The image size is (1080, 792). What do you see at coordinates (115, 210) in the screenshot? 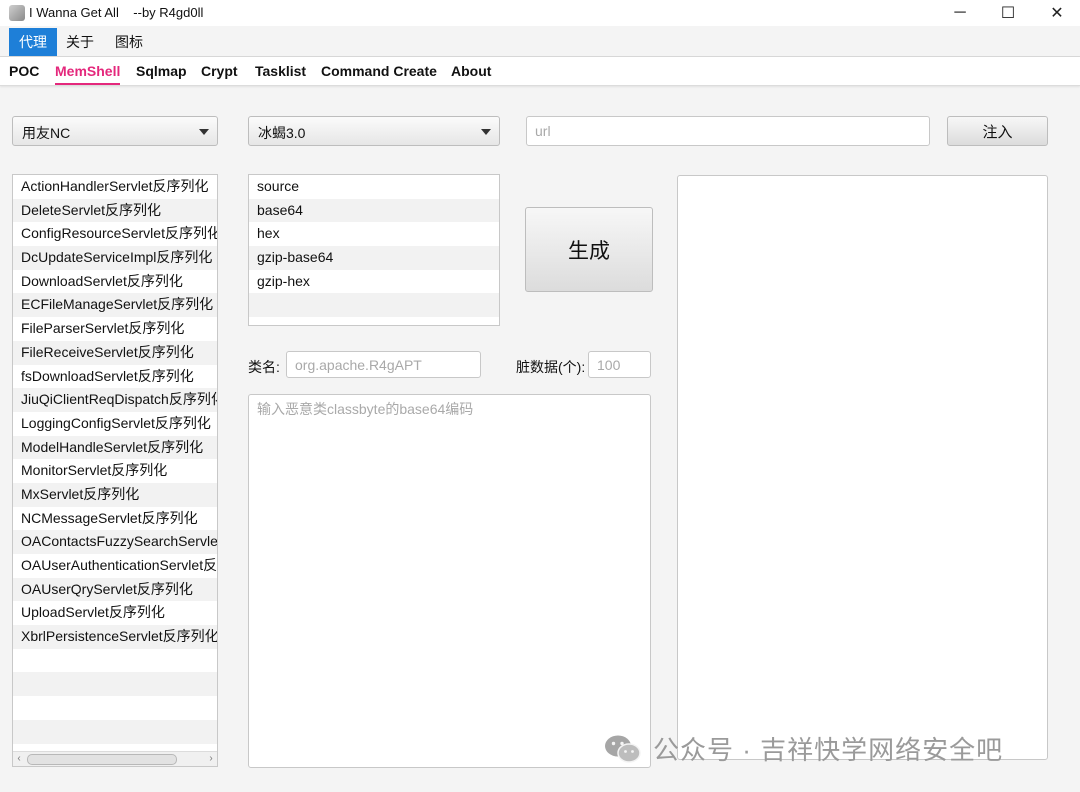
I see `list-item: DeleteServlet反序列化` at bounding box center [115, 210].